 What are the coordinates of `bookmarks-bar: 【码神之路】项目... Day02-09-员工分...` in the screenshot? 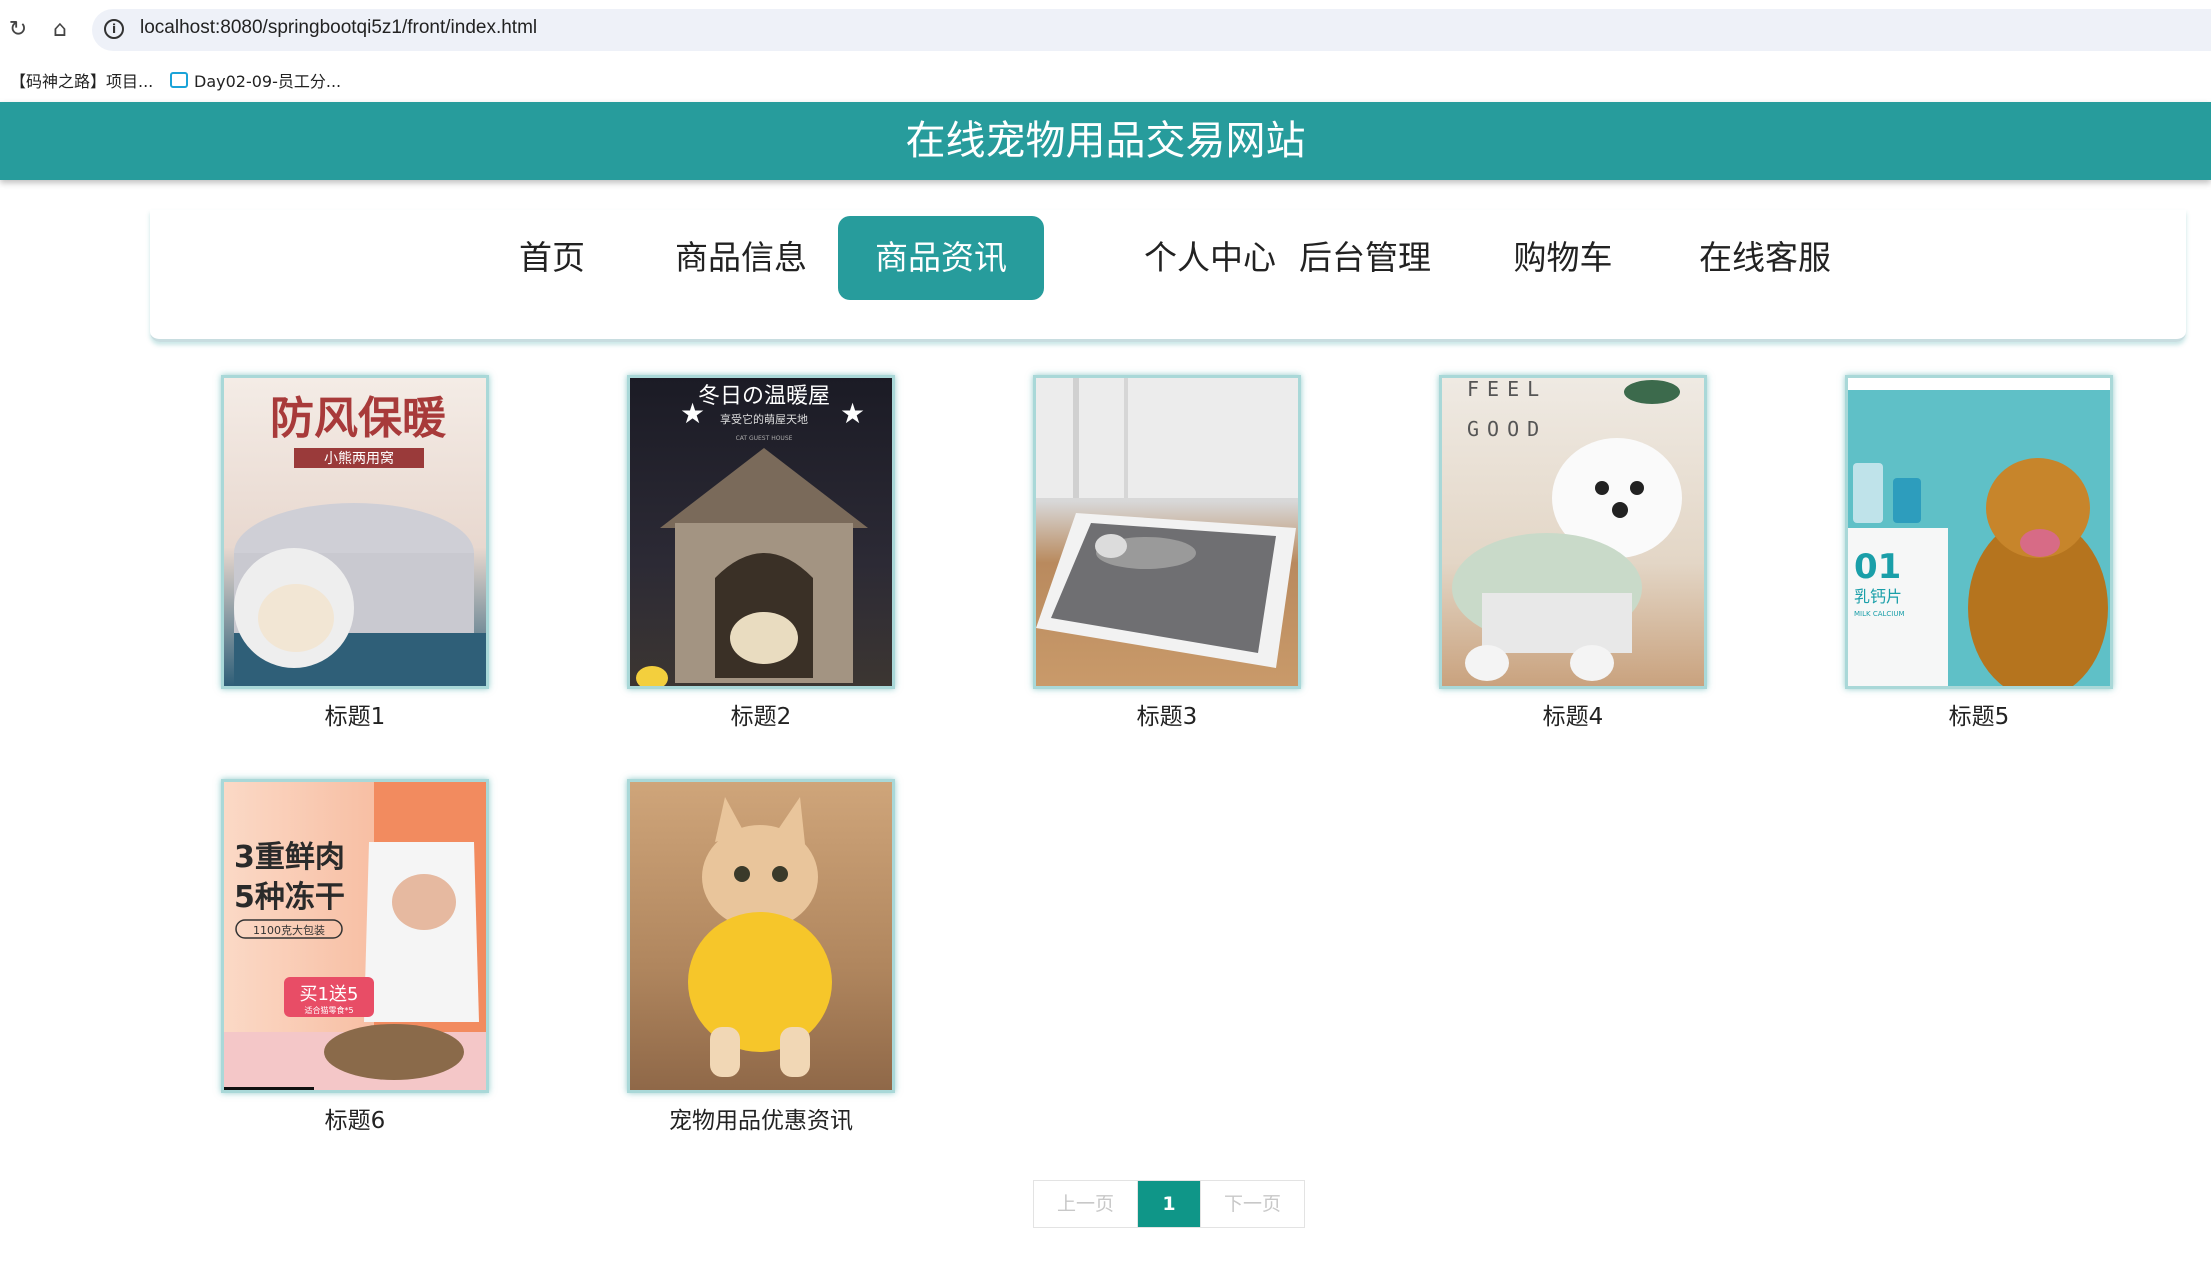 It's located at (1105, 81).